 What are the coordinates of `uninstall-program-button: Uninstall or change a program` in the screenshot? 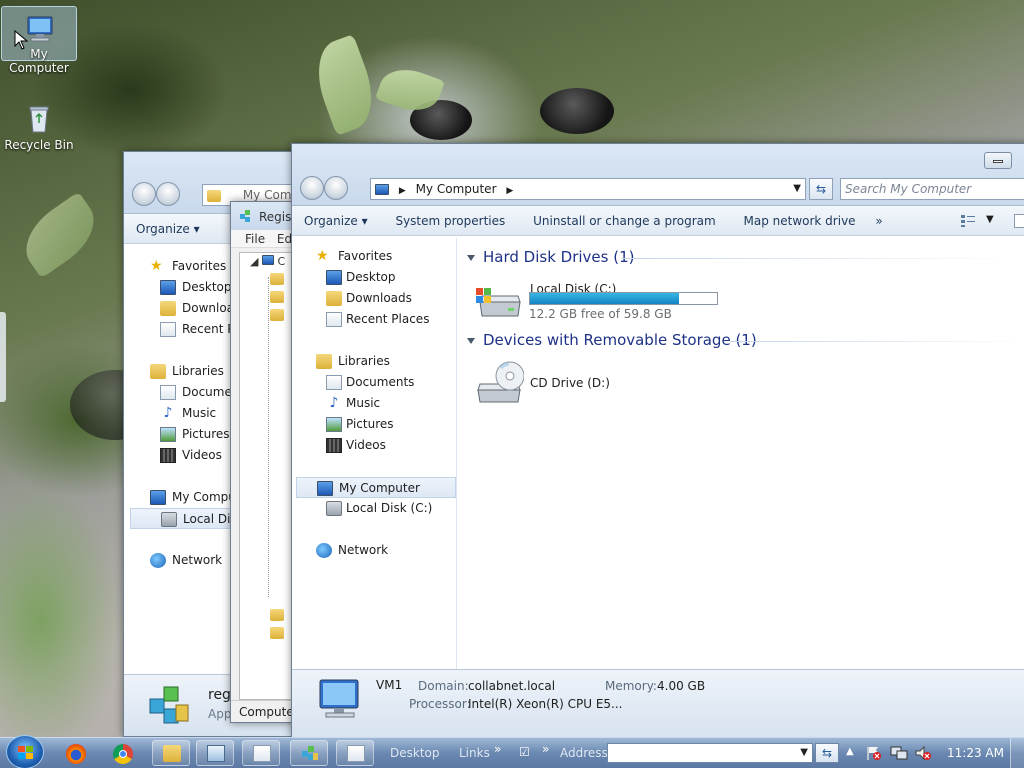 It's located at (624, 221).